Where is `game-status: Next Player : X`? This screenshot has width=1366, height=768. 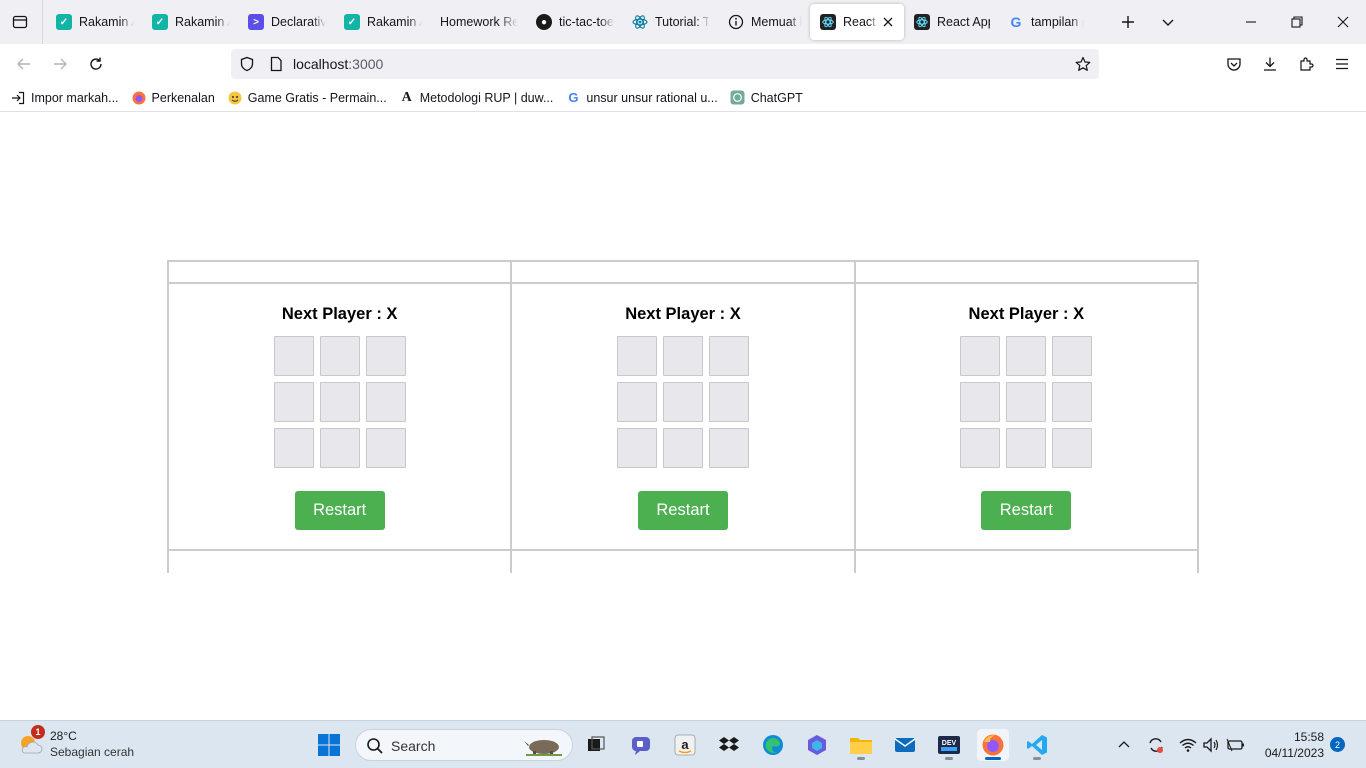 game-status: Next Player : X is located at coordinates (683, 314).